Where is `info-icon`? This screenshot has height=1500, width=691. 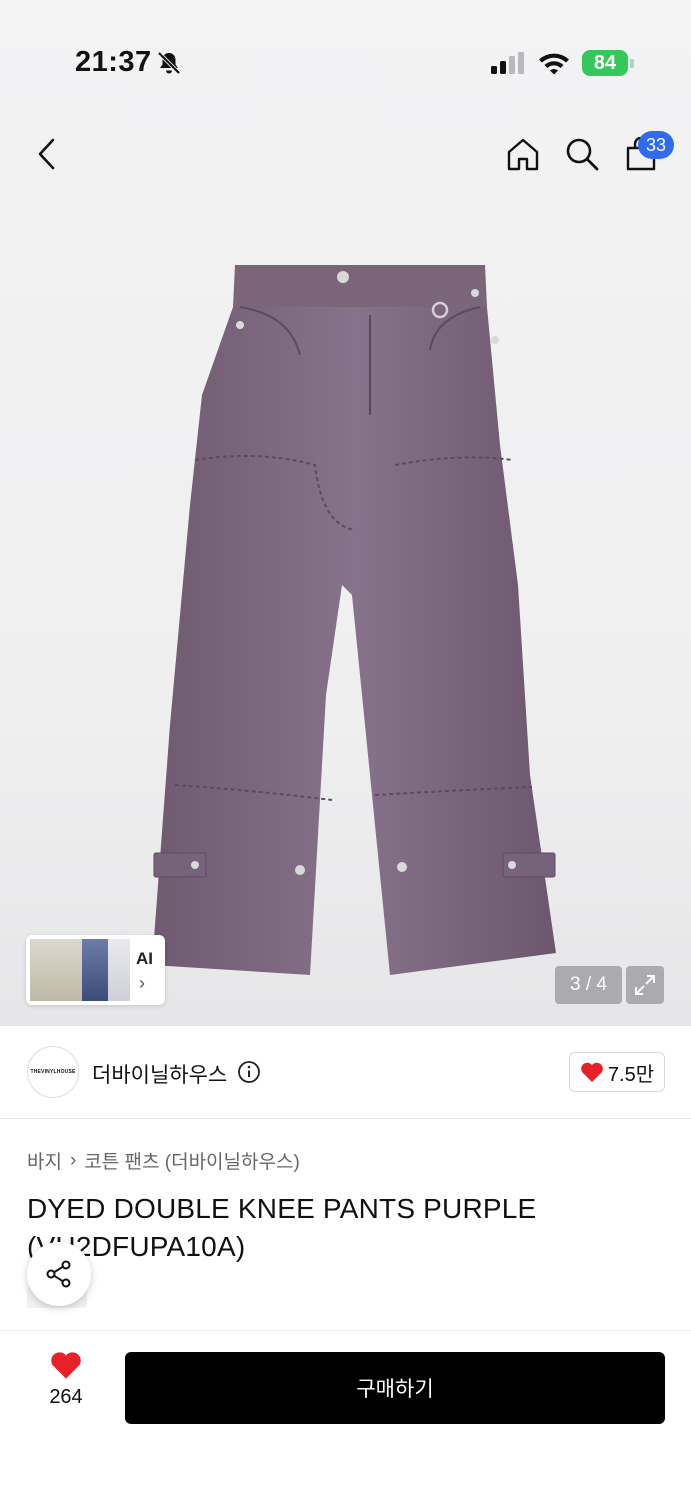 info-icon is located at coordinates (249, 1072).